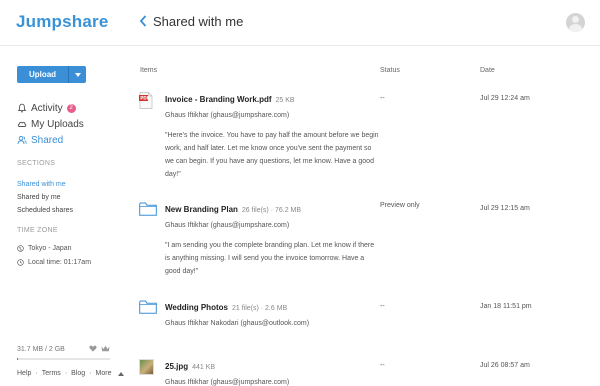  I want to click on user-avatar, so click(575, 22).